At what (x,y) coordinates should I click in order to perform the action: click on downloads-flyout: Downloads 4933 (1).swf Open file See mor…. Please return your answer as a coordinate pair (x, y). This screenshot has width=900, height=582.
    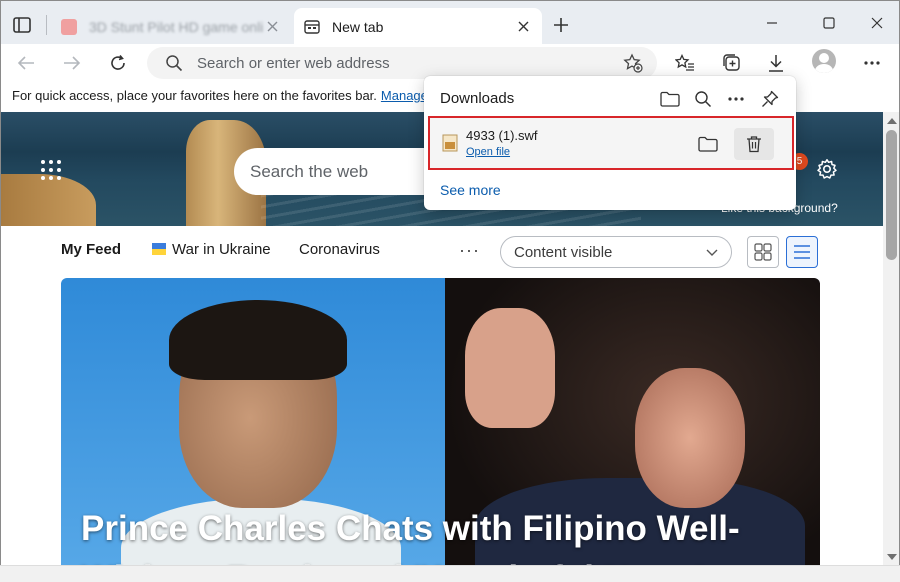
    Looking at the image, I should click on (610, 143).